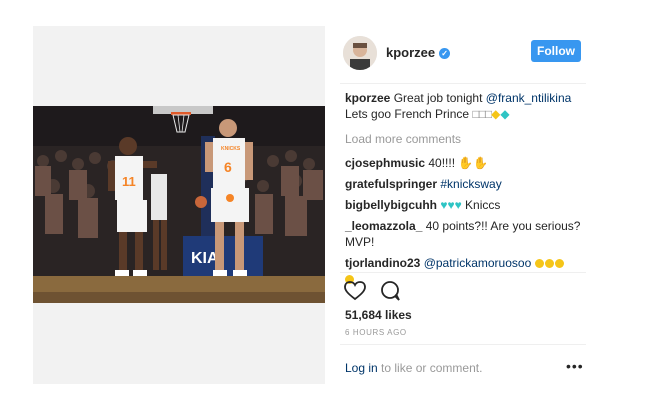 This screenshot has width=649, height=405. Describe the element at coordinates (529, 98) in the screenshot. I see `caption-mention: @frank_ntilikina` at that location.